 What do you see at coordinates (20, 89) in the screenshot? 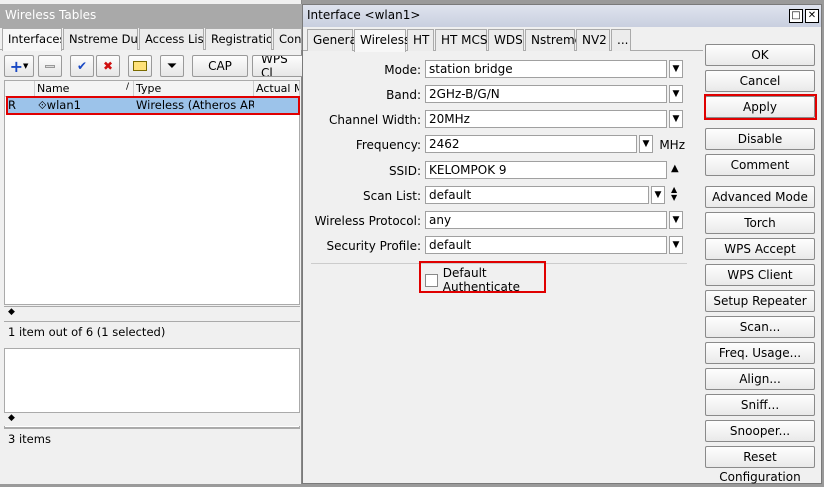
I see `column-header-flags` at bounding box center [20, 89].